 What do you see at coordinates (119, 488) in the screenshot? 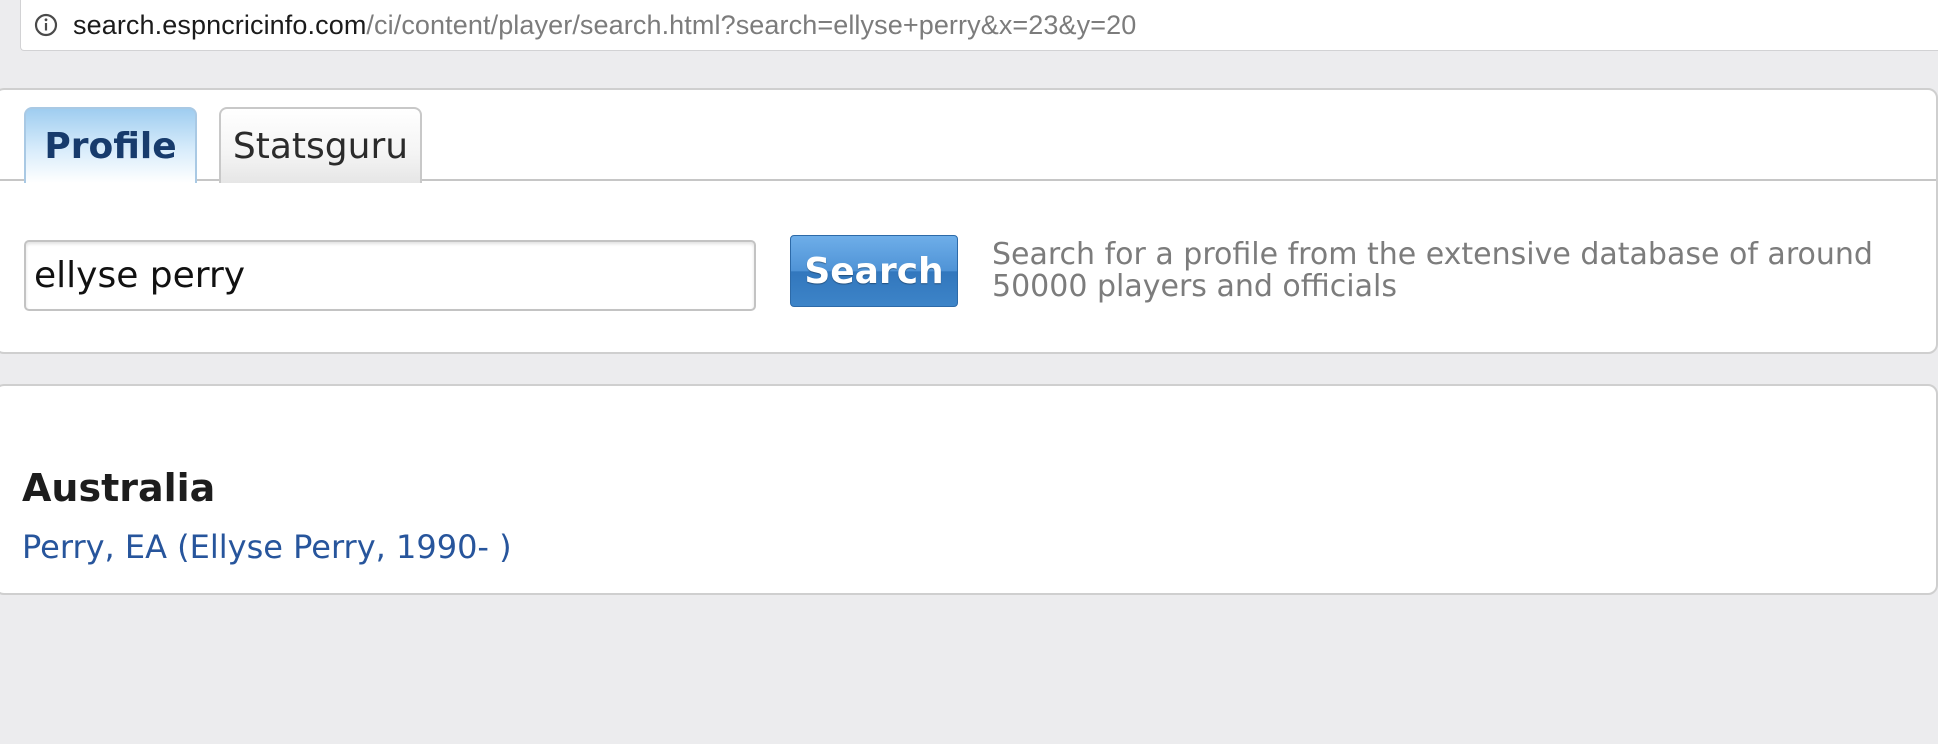
I see `country-heading: Australia` at bounding box center [119, 488].